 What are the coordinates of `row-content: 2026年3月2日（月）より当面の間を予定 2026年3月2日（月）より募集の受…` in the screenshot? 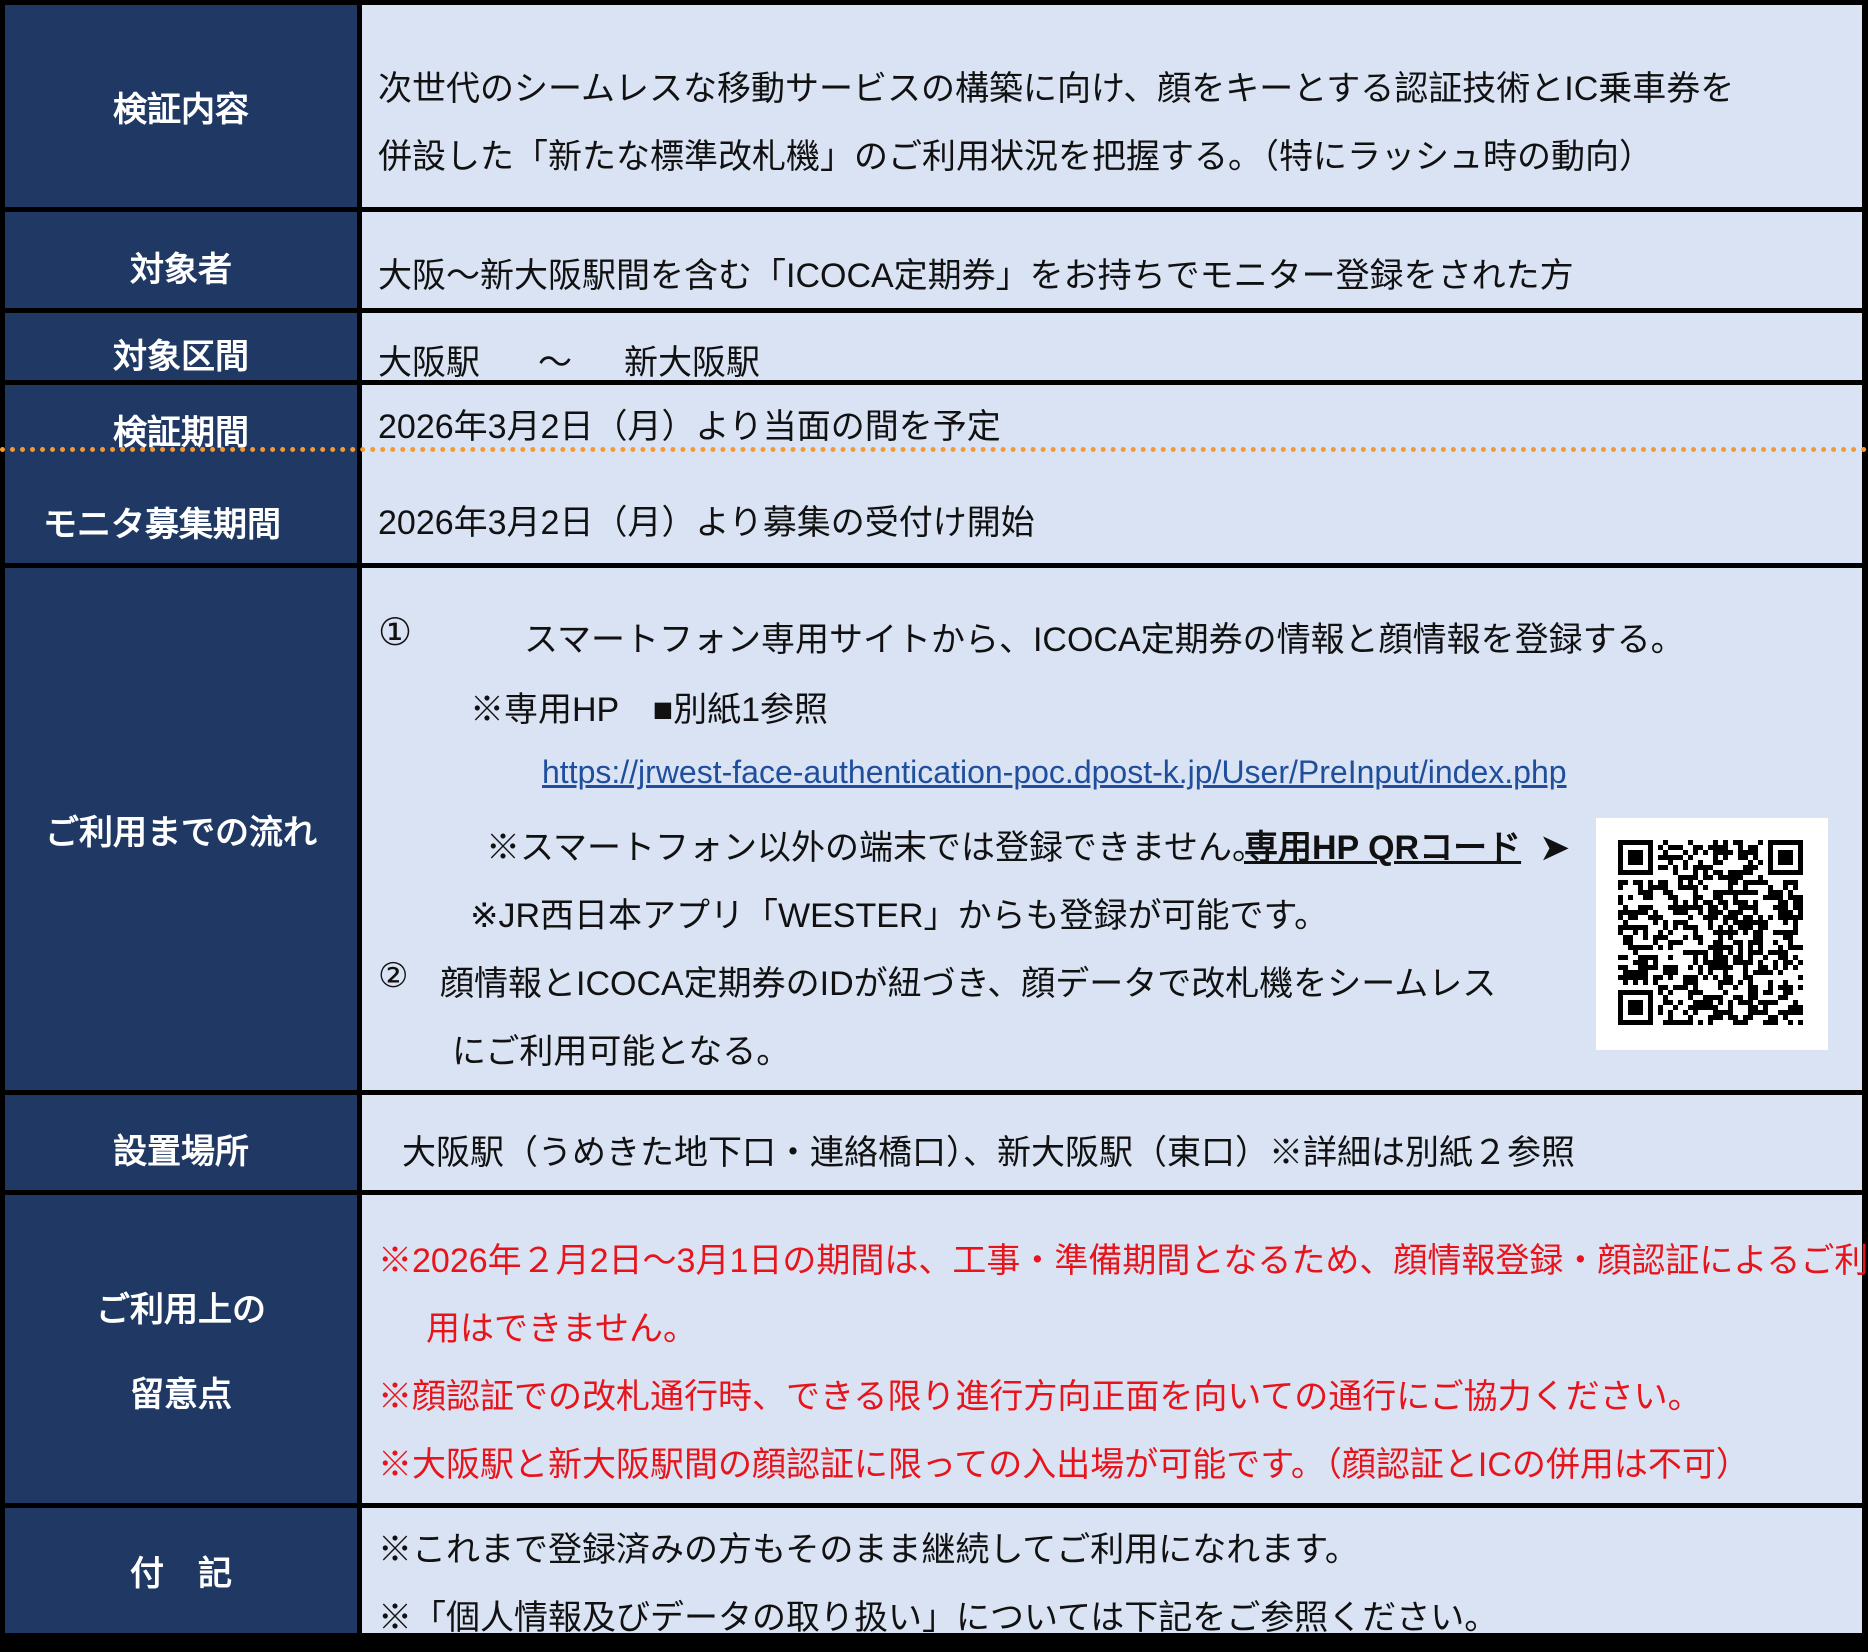 It's located at (1112, 474).